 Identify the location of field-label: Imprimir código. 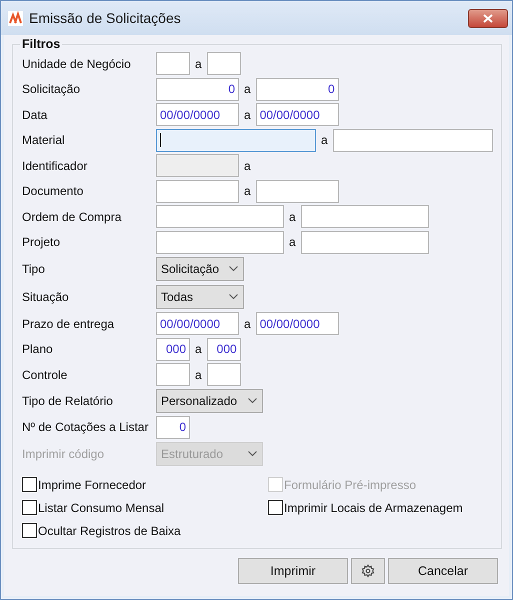
(64, 453).